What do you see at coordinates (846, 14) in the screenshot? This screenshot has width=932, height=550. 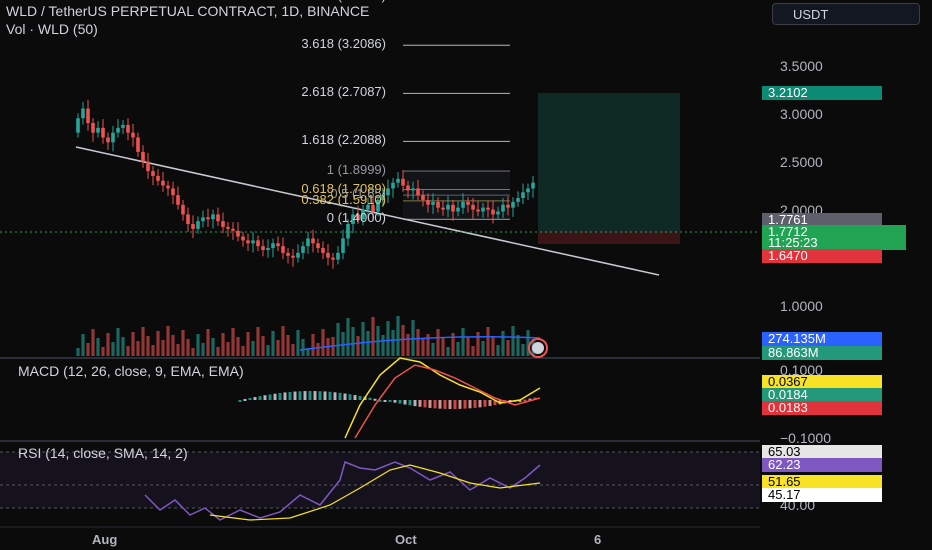 I see `currency-button: USDT` at bounding box center [846, 14].